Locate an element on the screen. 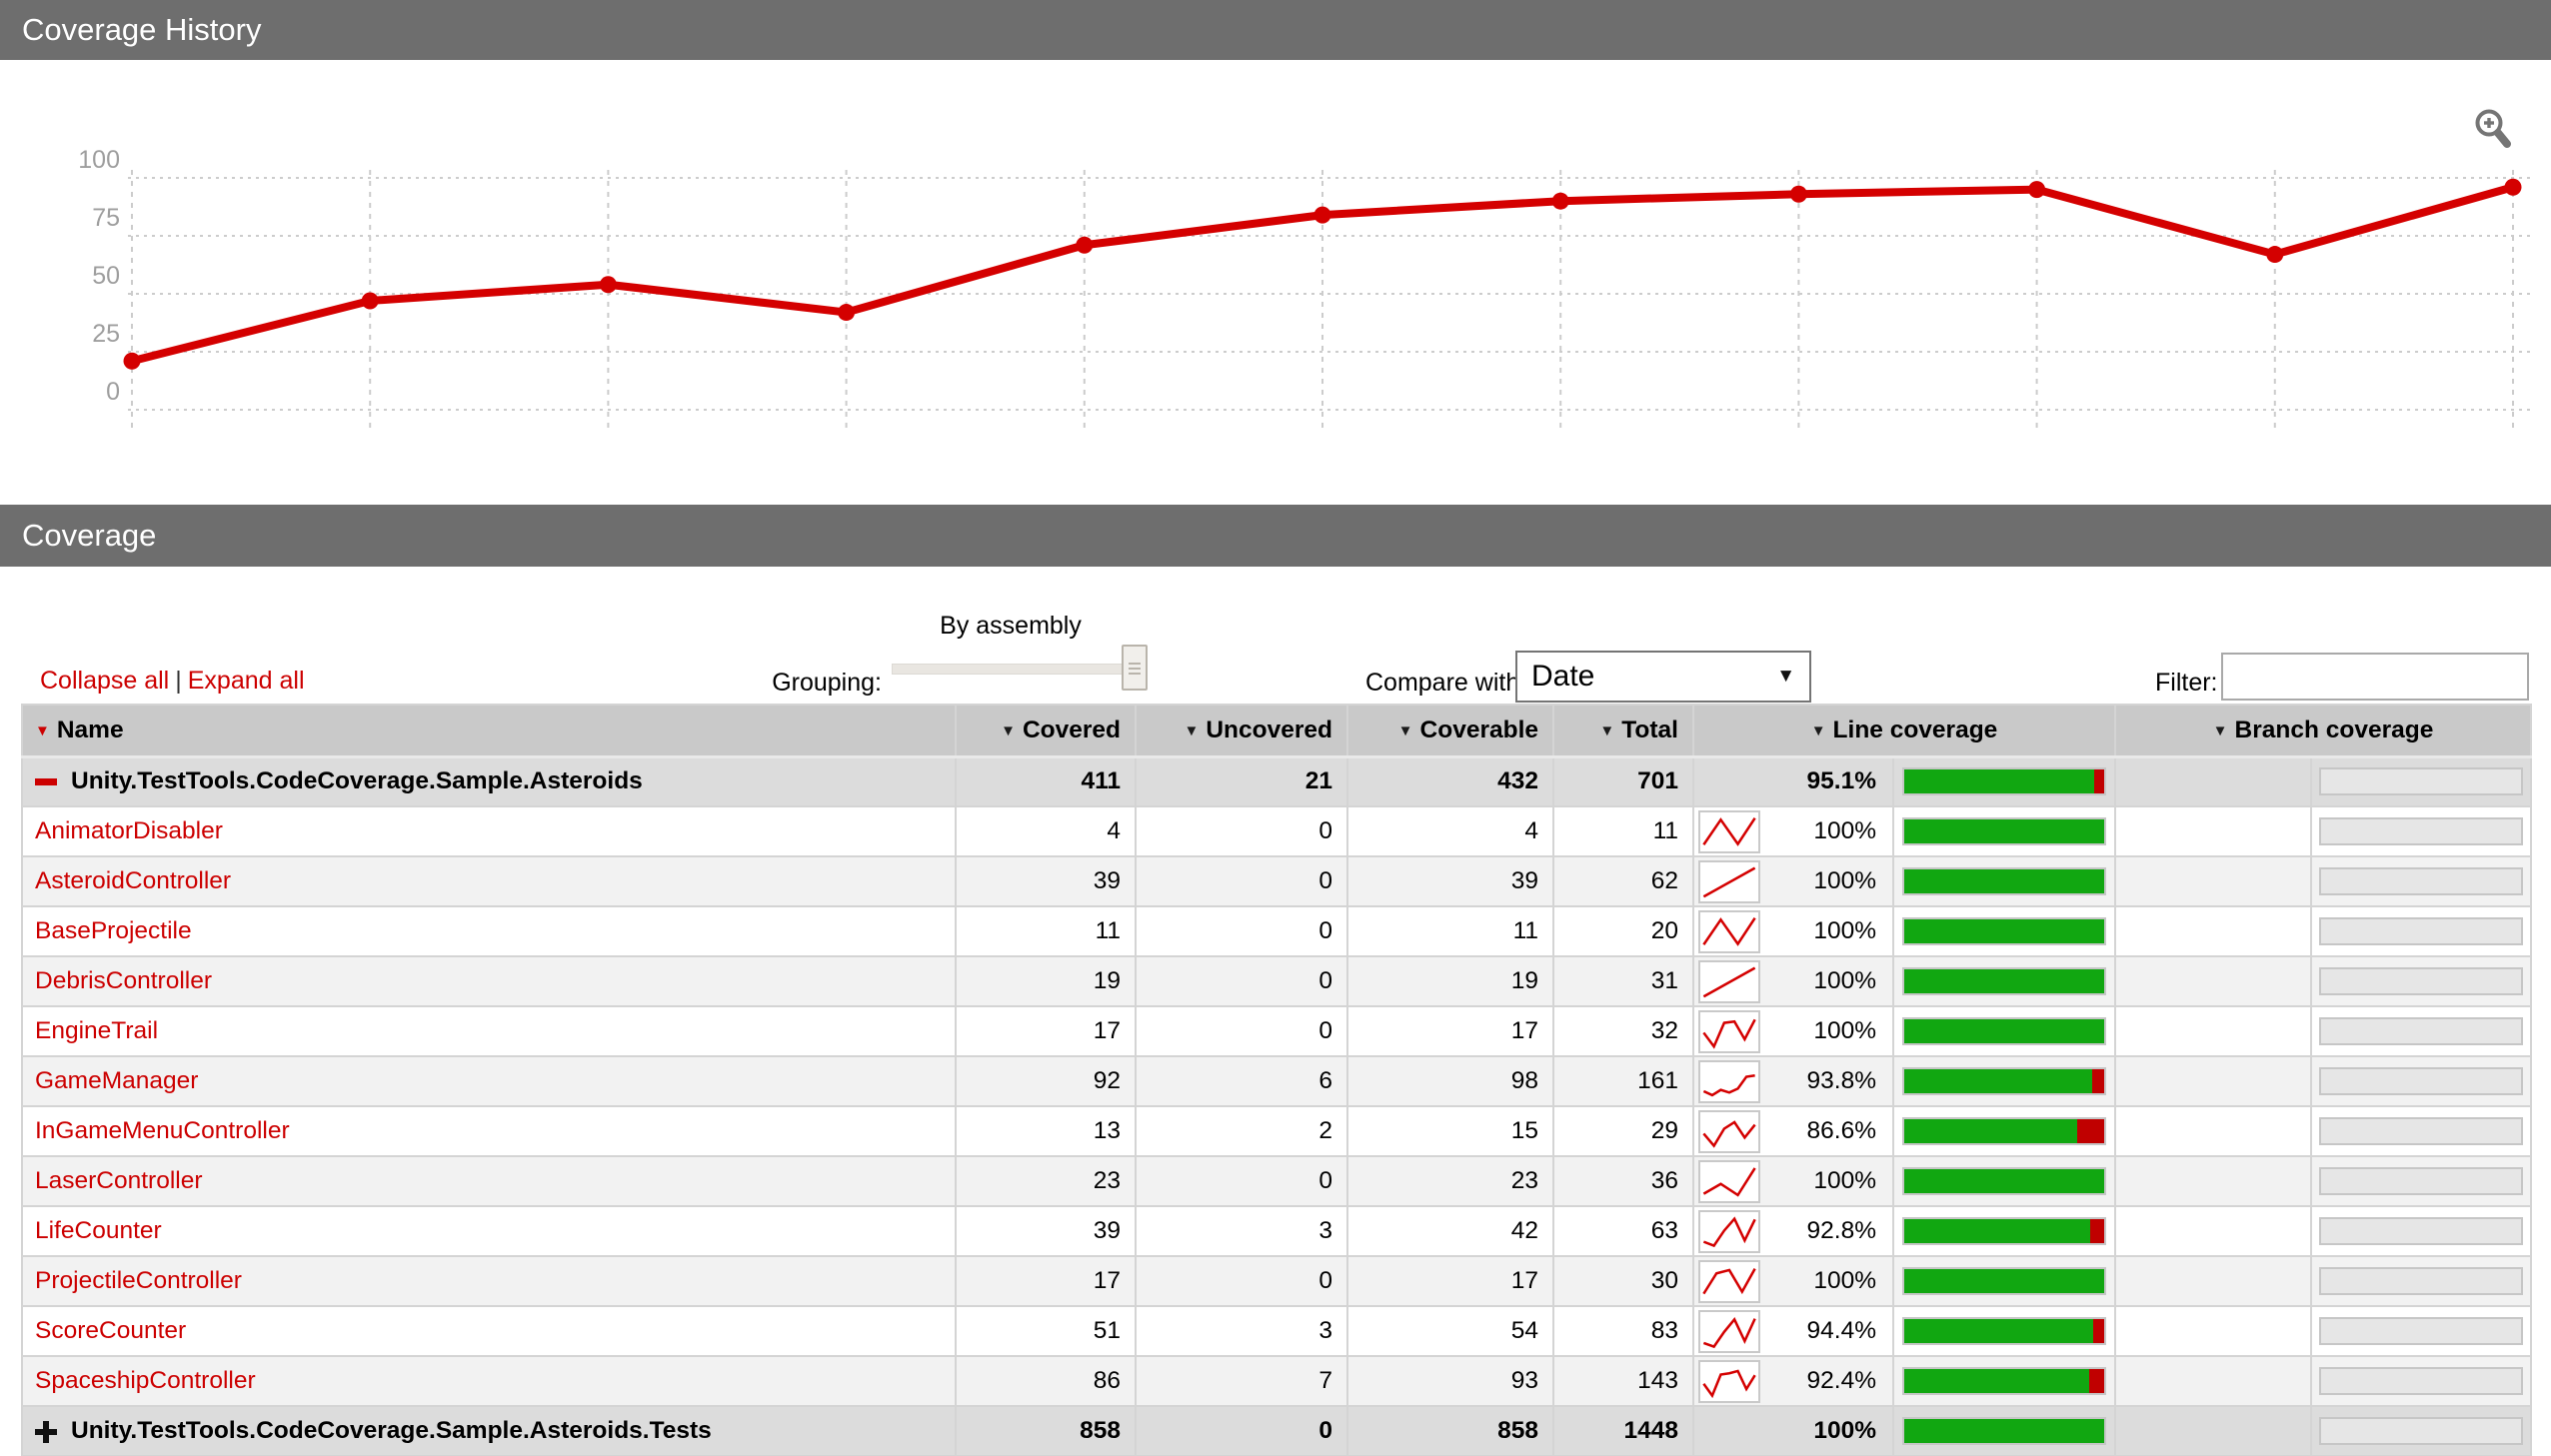 This screenshot has height=1456, width=2551. collapse-minus-icon is located at coordinates (46, 782).